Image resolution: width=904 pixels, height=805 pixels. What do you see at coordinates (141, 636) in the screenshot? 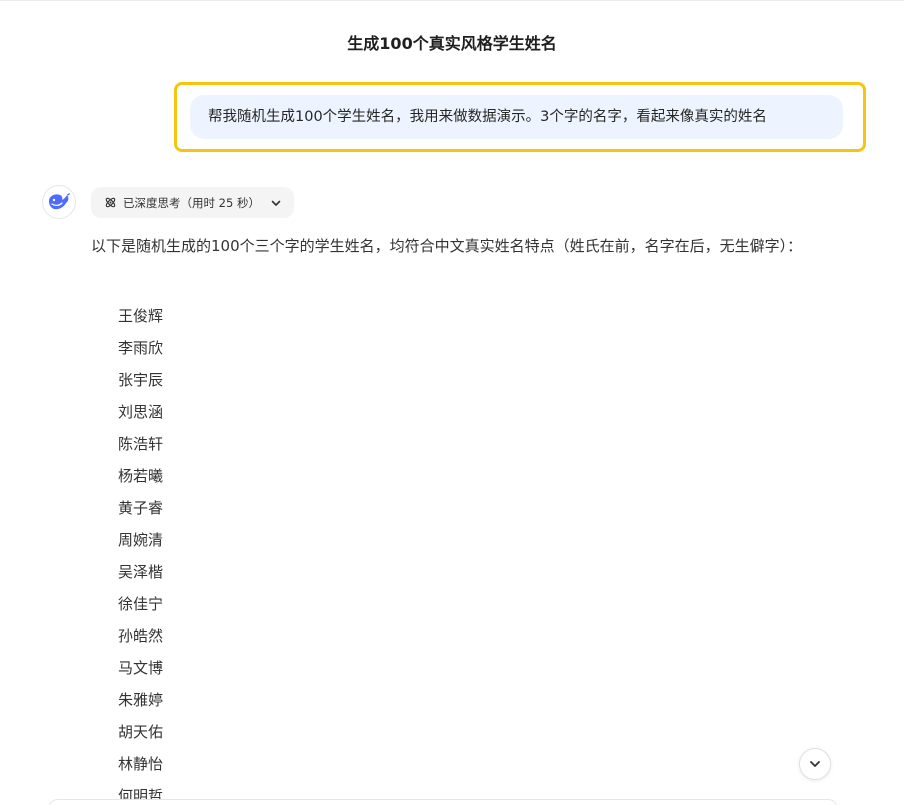
I see `student-name: 孙皓然` at bounding box center [141, 636].